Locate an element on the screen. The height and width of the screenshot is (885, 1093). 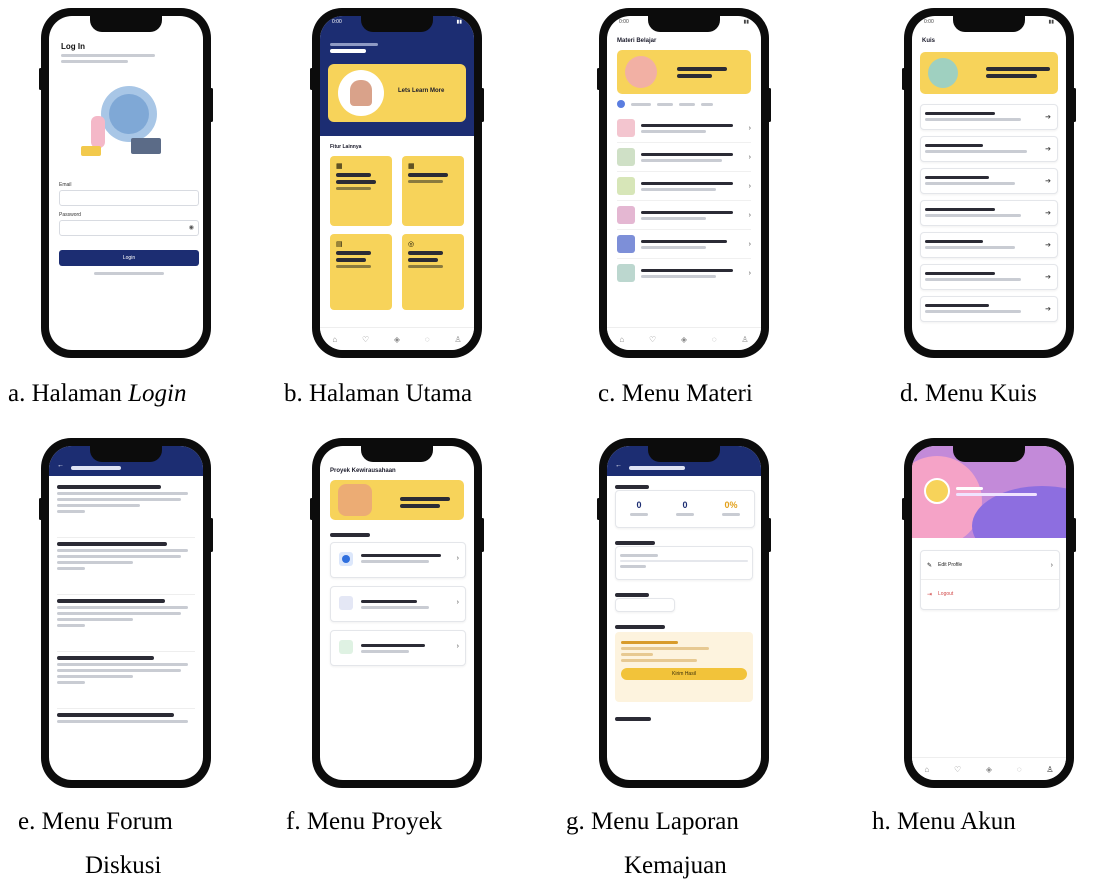
feature-card-forum: ▤ is located at coordinates (361, 272).